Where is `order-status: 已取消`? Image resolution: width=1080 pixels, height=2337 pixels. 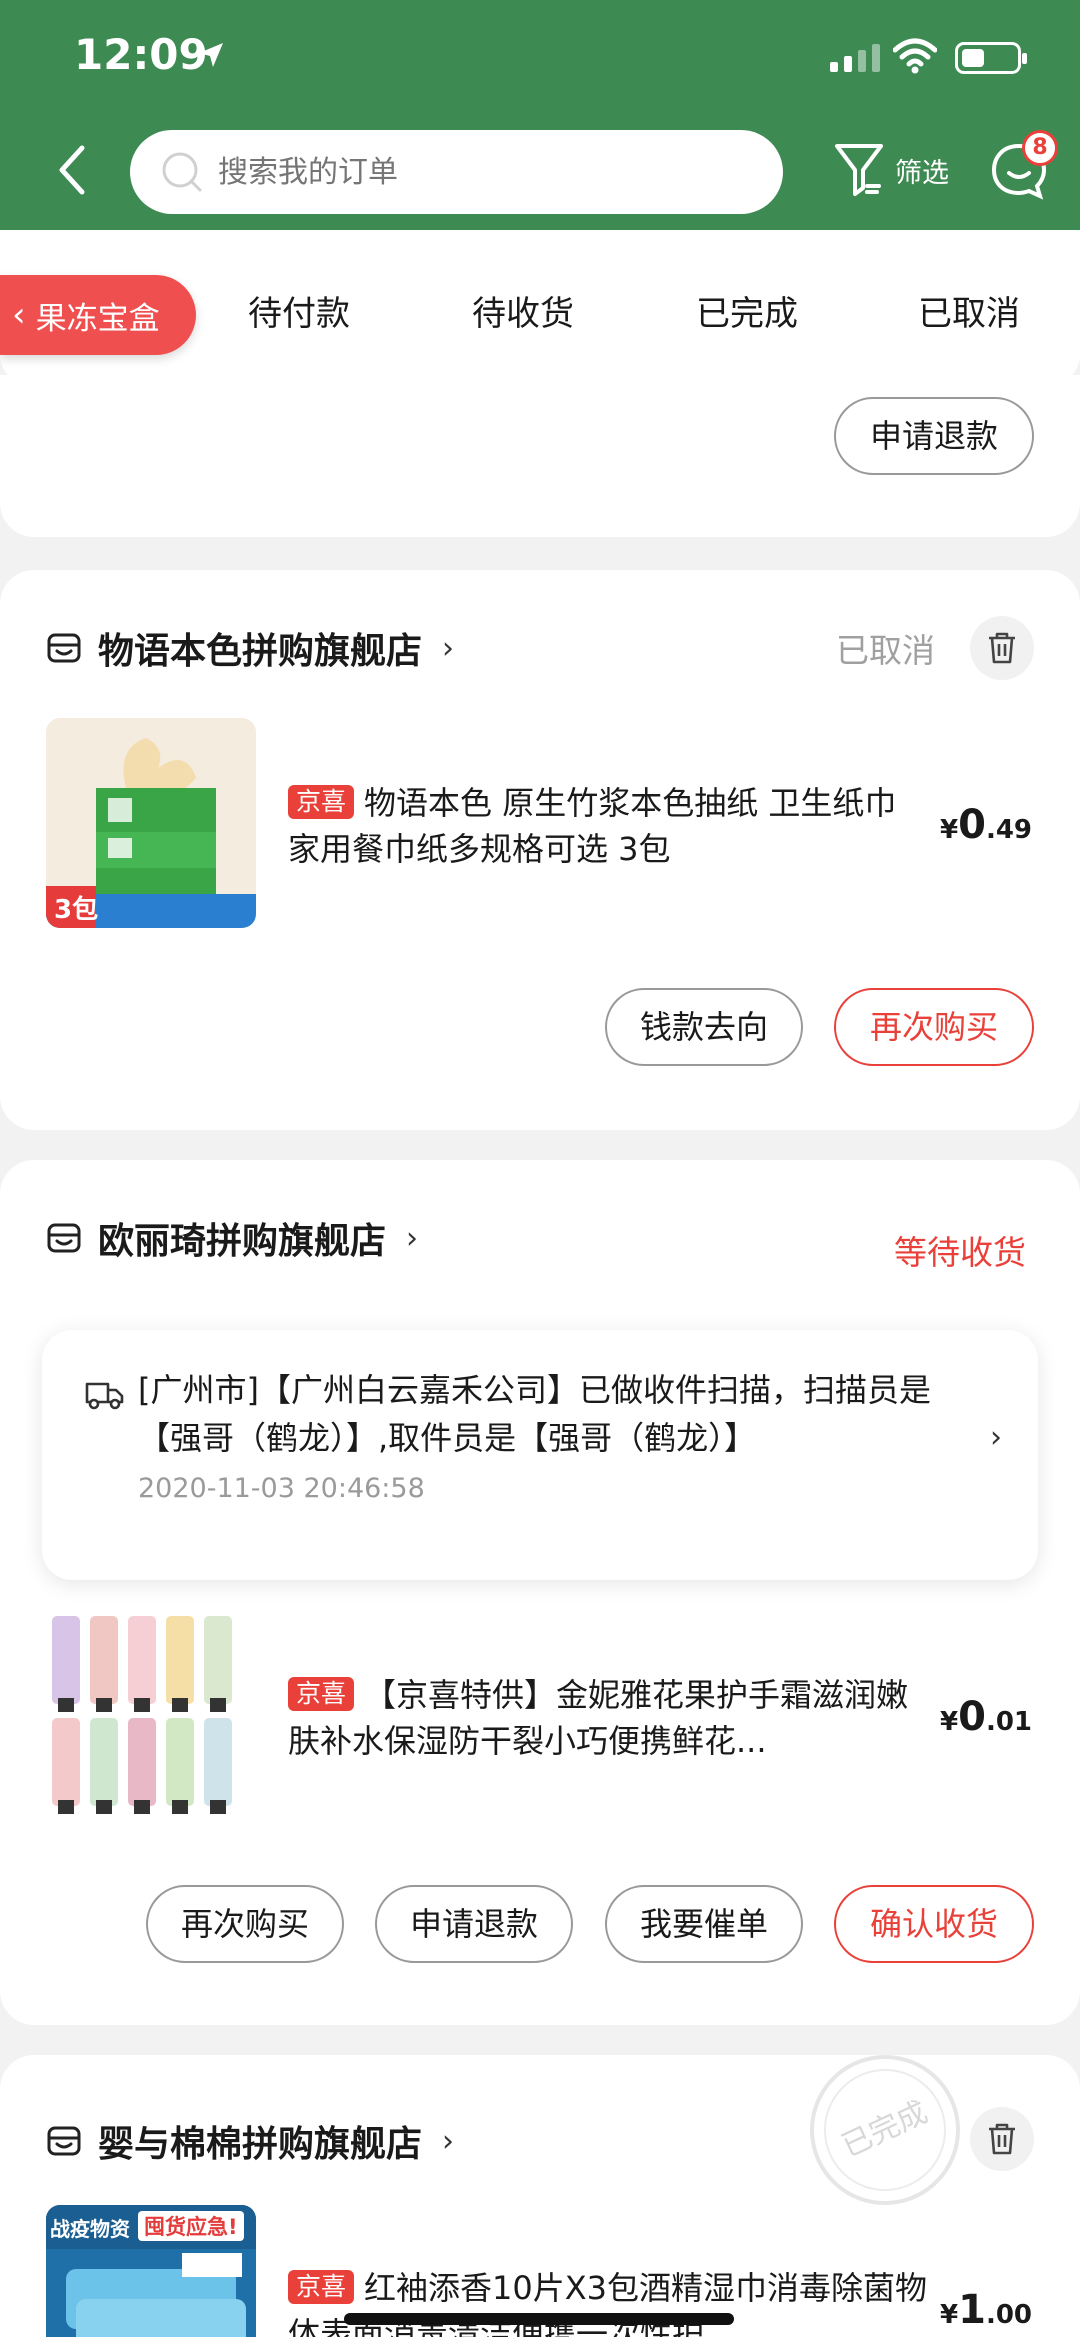 order-status: 已取消 is located at coordinates (885, 650).